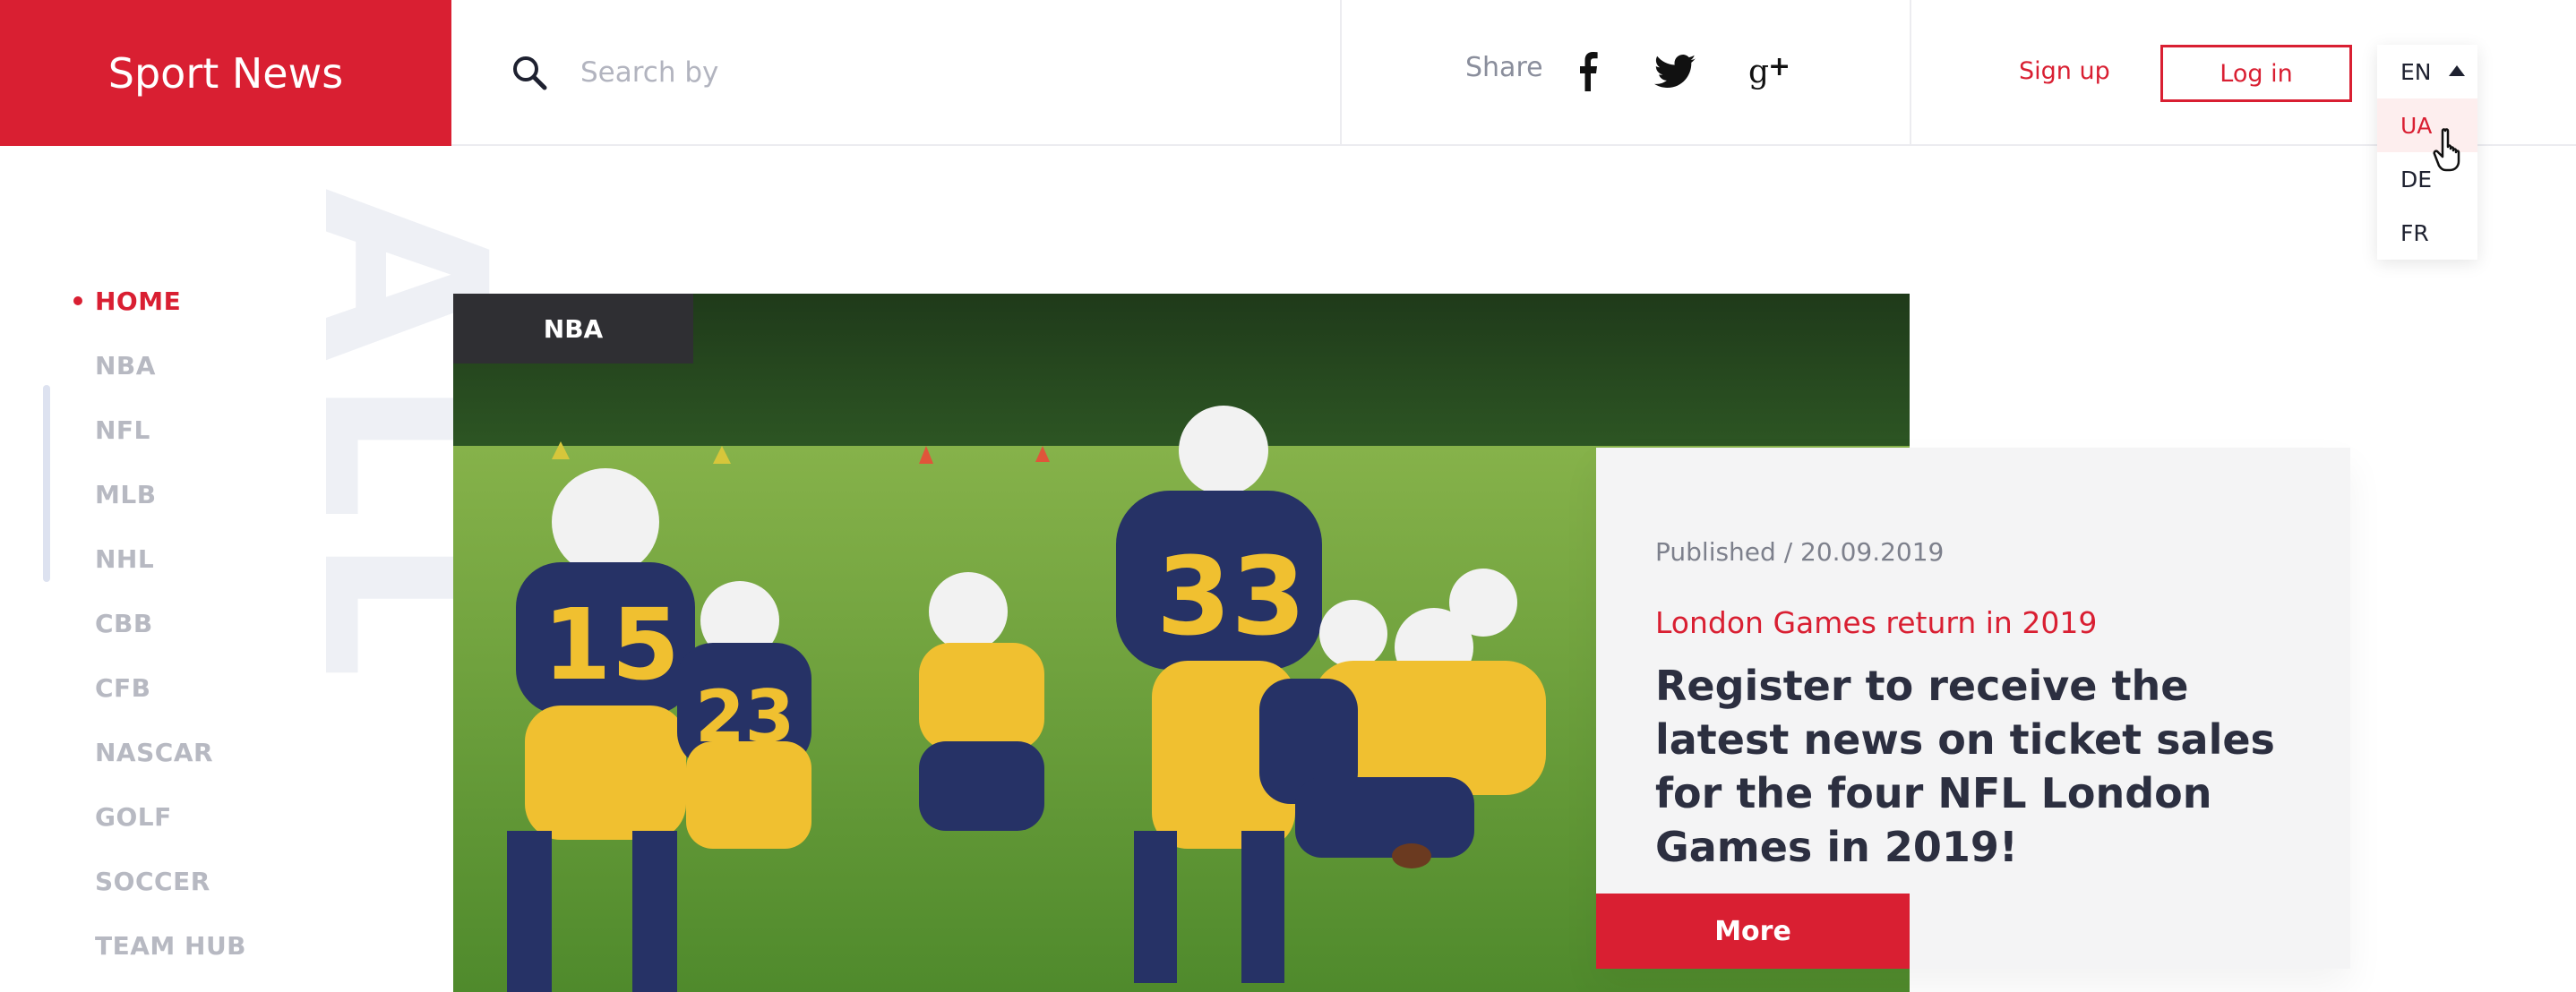  I want to click on active-bullet, so click(77, 300).